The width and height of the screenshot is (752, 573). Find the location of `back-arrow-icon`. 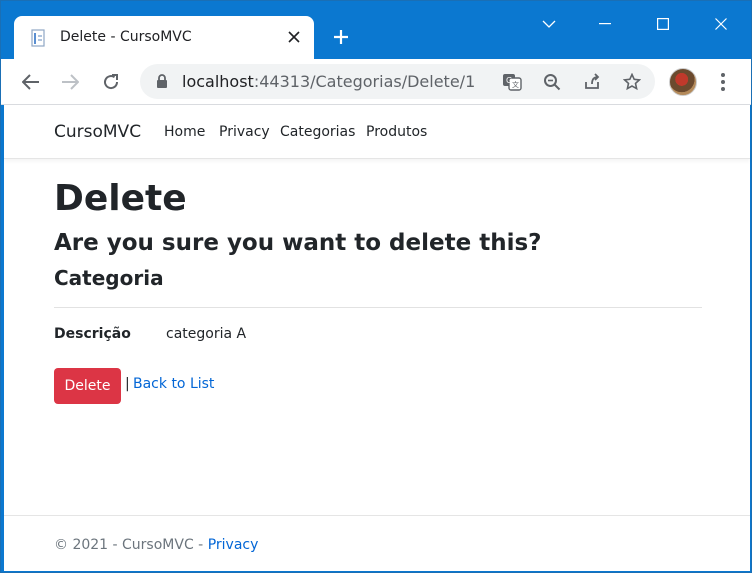

back-arrow-icon is located at coordinates (31, 82).